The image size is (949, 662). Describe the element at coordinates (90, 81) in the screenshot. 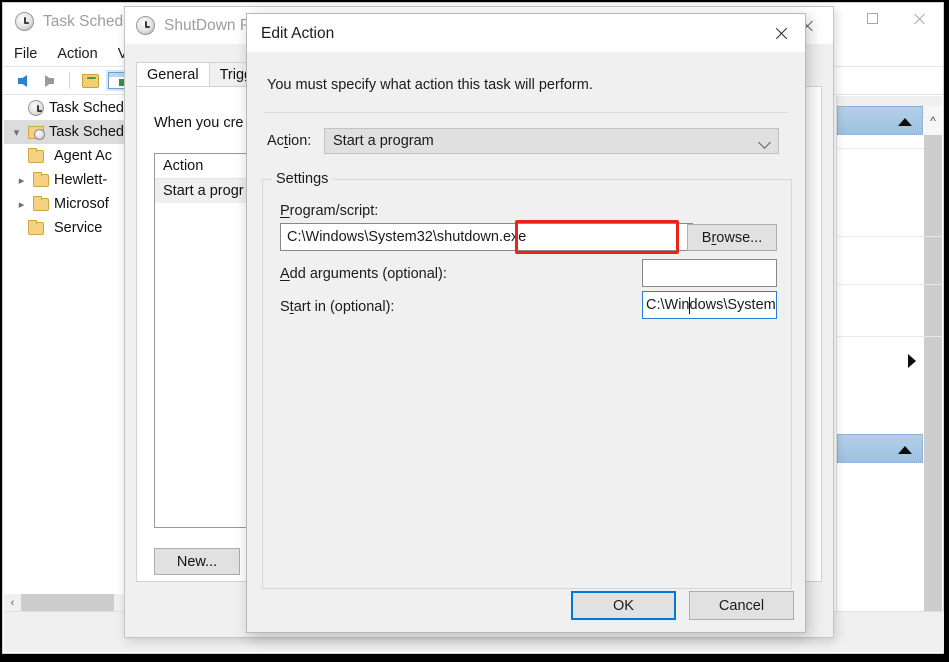

I see `show-hide-folder-icon` at that location.